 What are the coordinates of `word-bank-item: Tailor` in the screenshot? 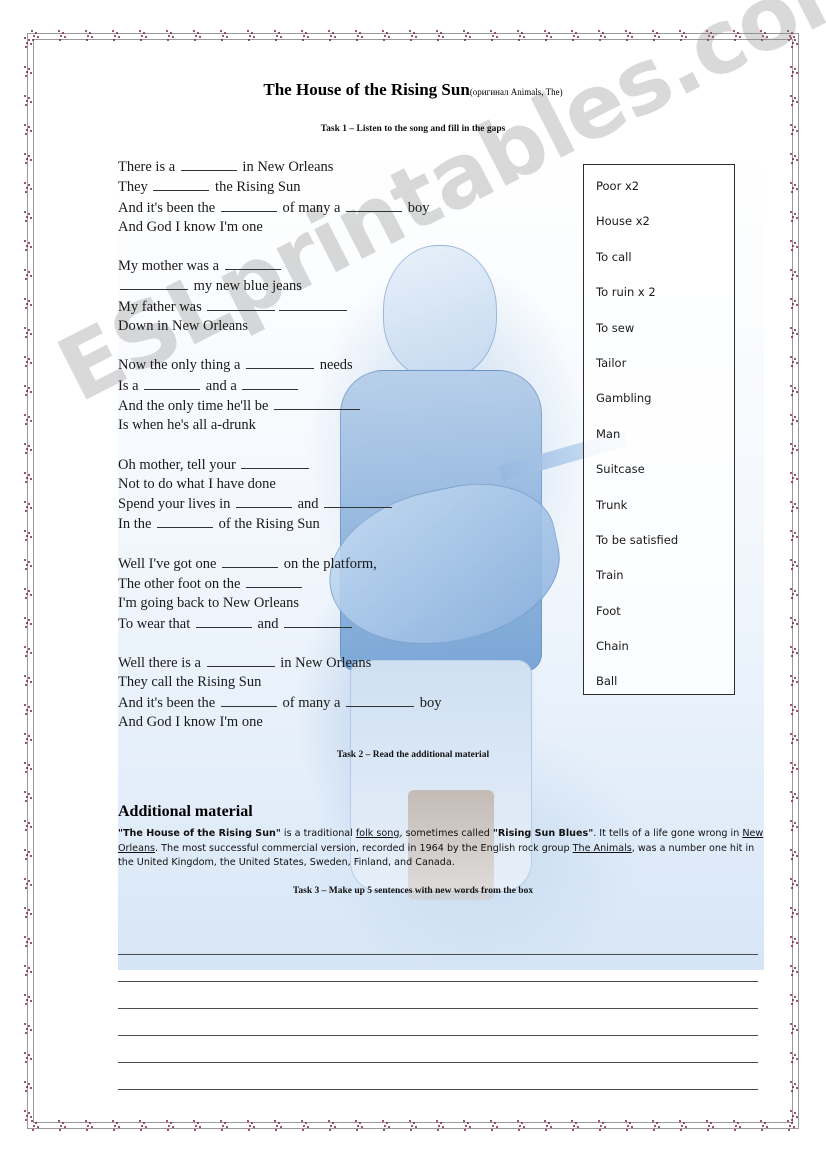 It's located at (611, 362).